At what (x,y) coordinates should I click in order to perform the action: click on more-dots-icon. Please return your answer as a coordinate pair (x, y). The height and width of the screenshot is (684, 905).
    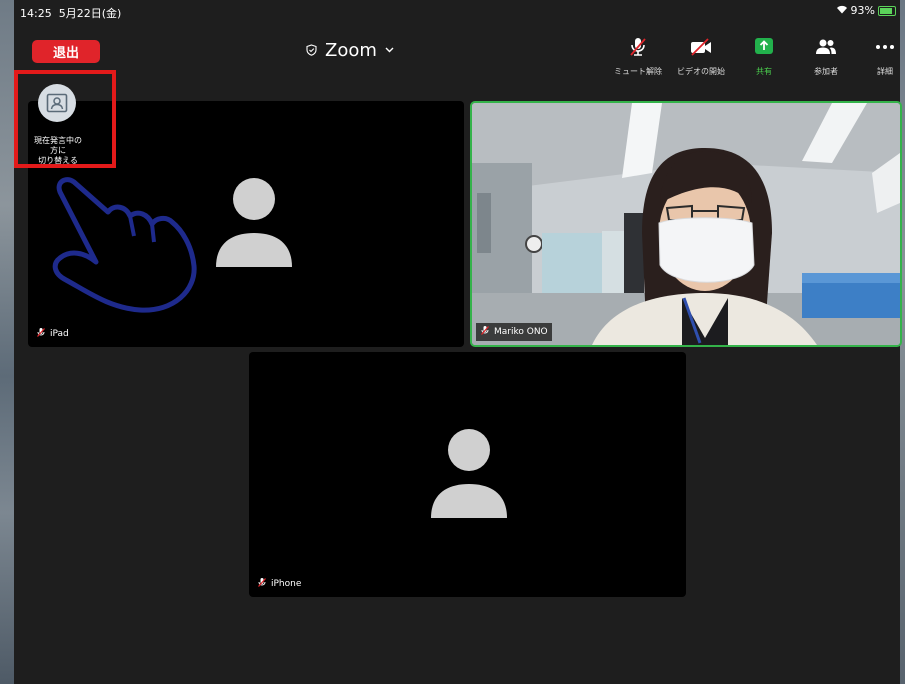
    Looking at the image, I should click on (885, 49).